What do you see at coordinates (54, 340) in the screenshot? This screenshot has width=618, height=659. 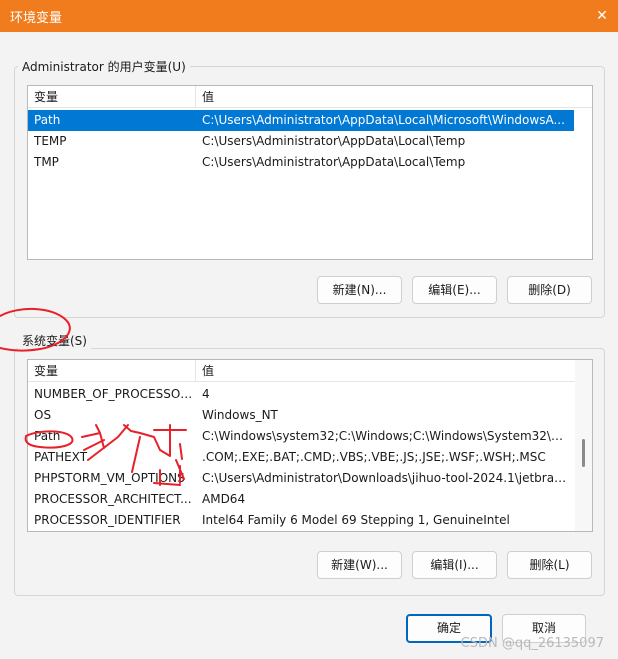 I see `system-vars-group-label: 系统变量(S)` at bounding box center [54, 340].